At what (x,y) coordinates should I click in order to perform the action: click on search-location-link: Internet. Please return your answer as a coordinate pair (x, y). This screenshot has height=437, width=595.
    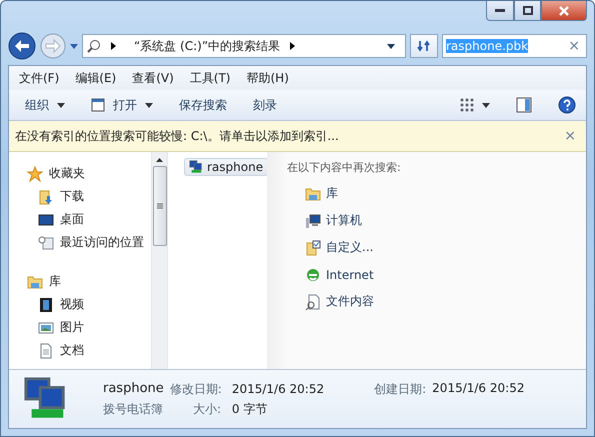
    Looking at the image, I should click on (350, 275).